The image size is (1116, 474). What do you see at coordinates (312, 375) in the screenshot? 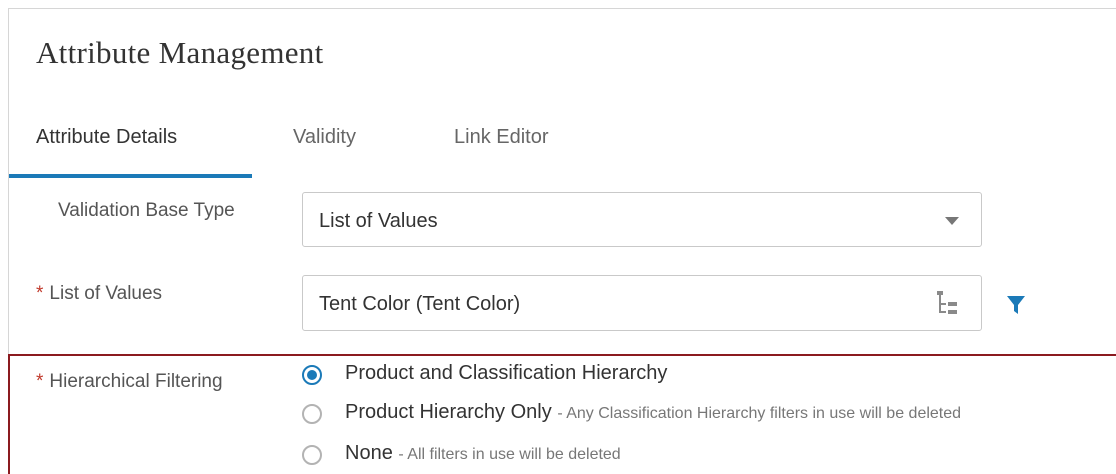
I see `radio-button-checked` at bounding box center [312, 375].